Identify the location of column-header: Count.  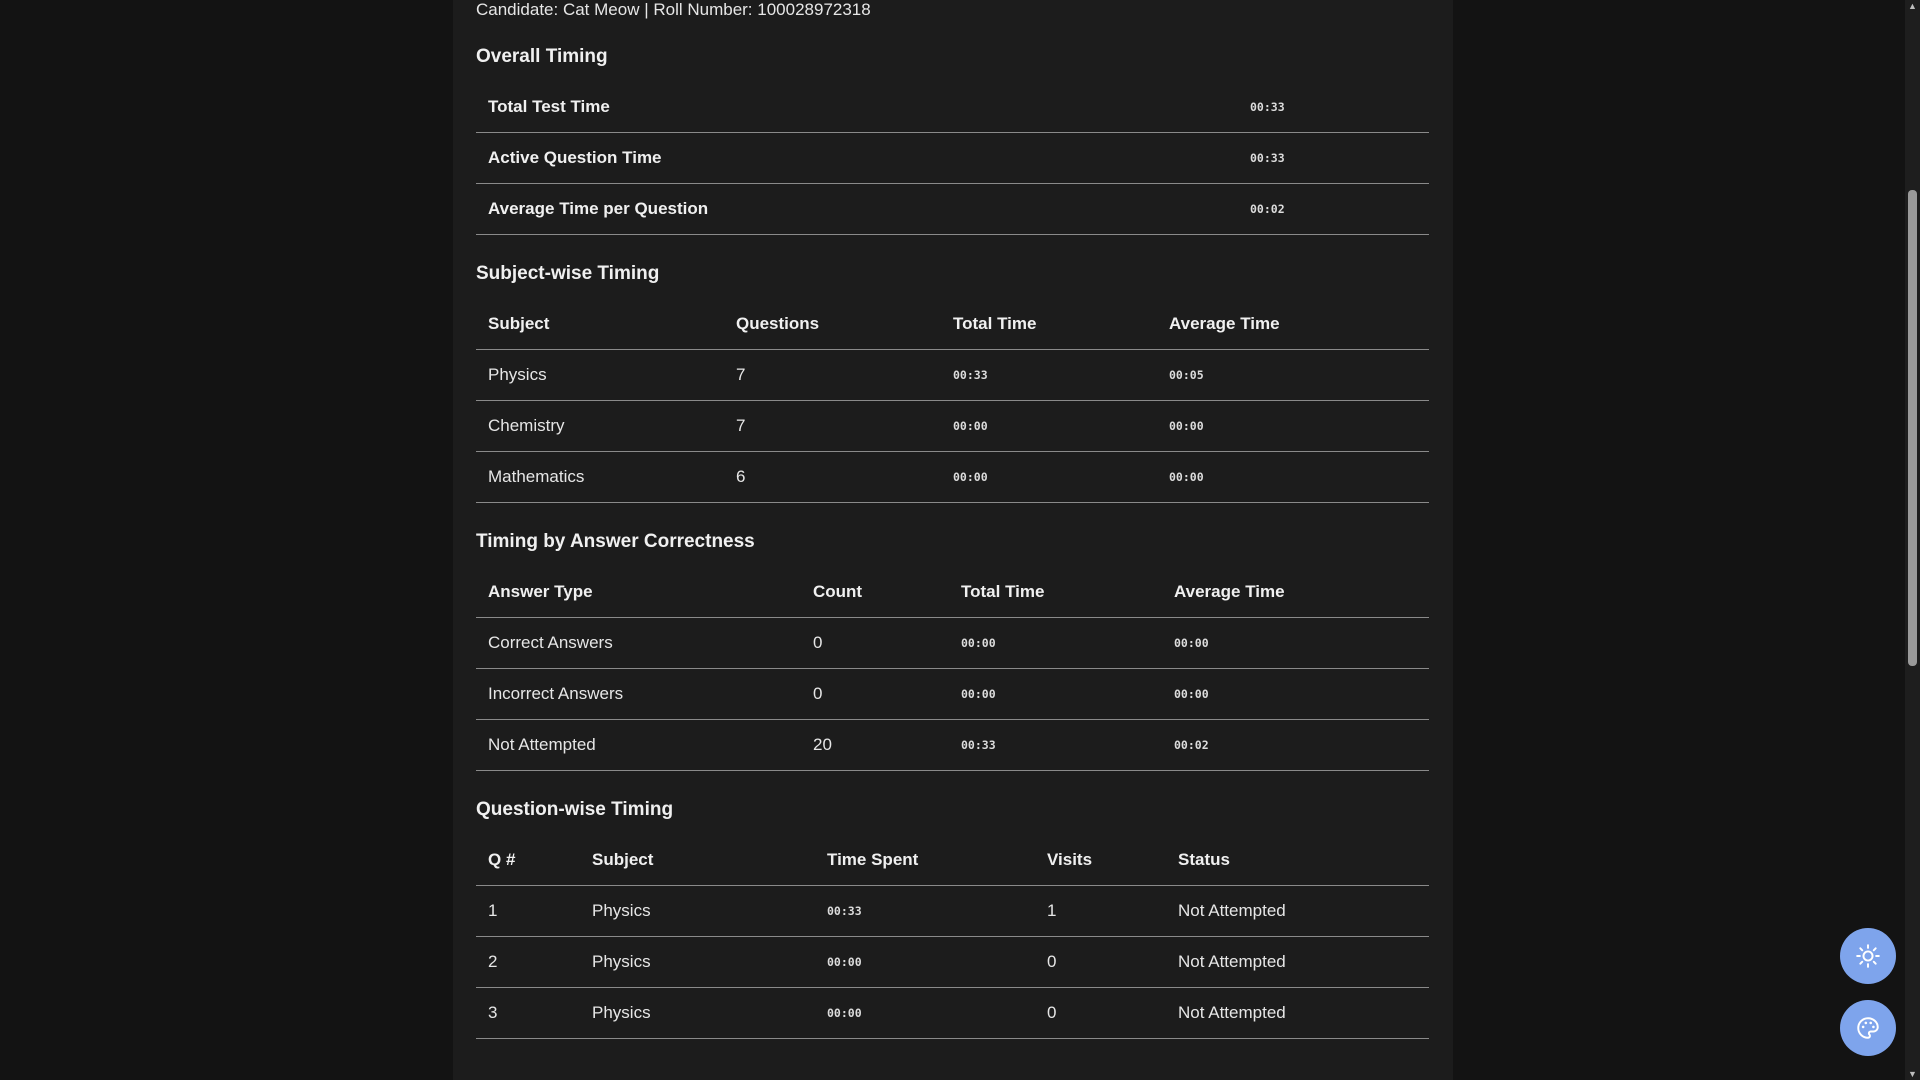
(875, 592).